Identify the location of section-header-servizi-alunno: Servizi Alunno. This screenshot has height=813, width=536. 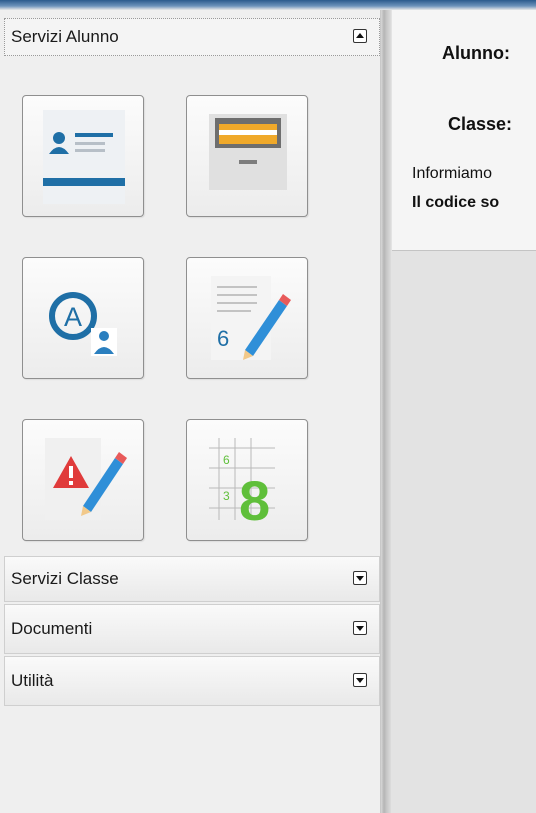
(192, 37).